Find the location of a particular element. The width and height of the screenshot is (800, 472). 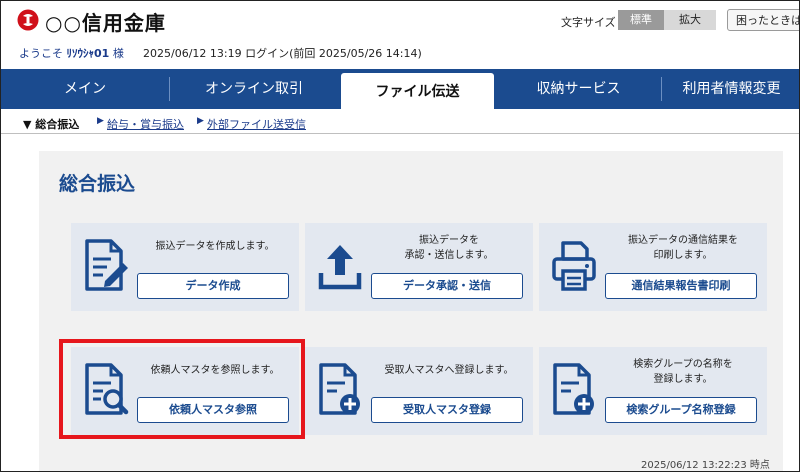

card-description: 受取人マスタへ登録します。 is located at coordinates (449, 370).